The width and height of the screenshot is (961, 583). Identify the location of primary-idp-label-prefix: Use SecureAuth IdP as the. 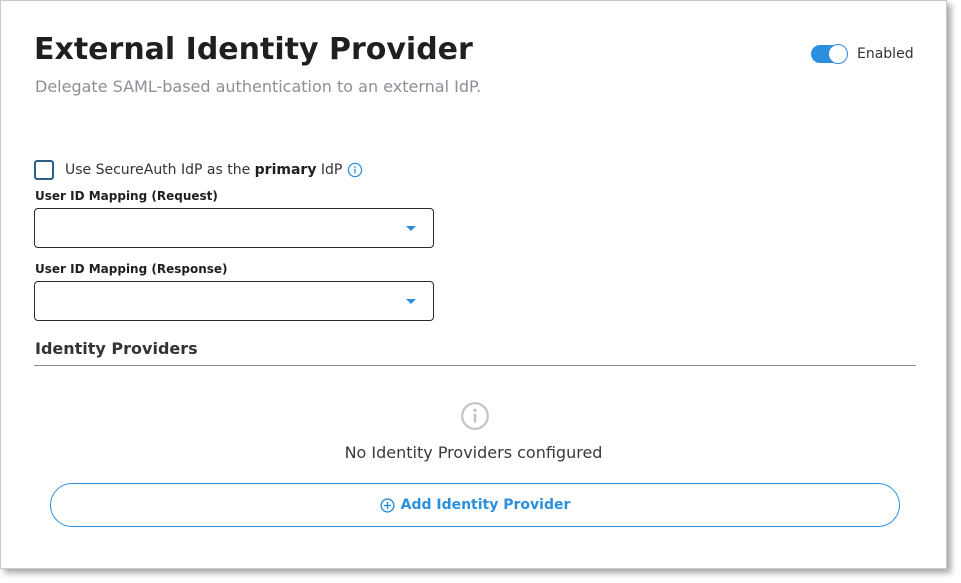
(160, 170).